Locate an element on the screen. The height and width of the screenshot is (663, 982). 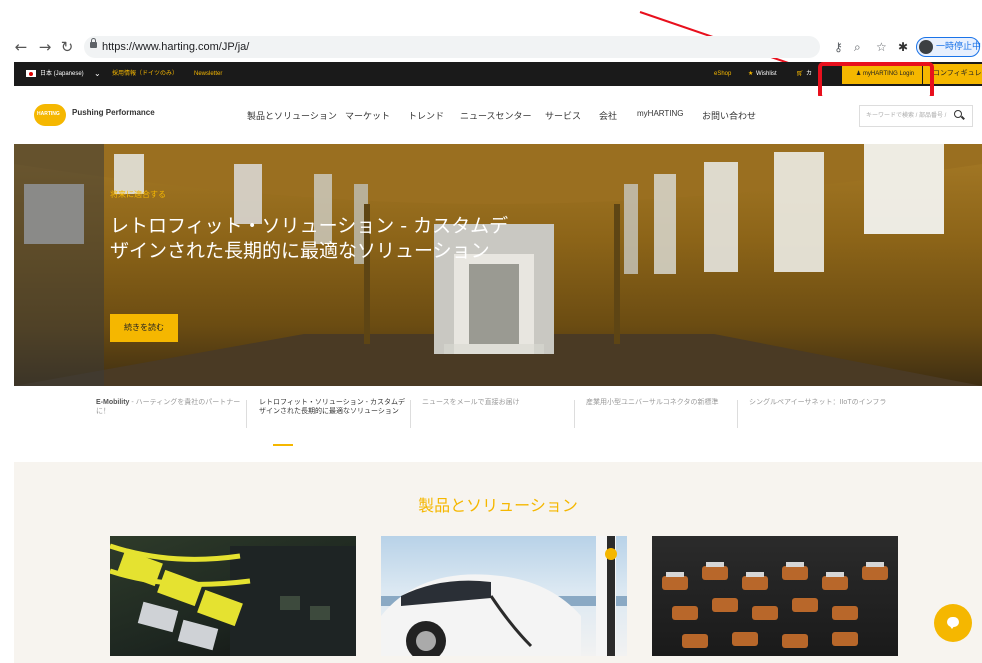
nav-products: 製品とソリューション is located at coordinates (292, 115).